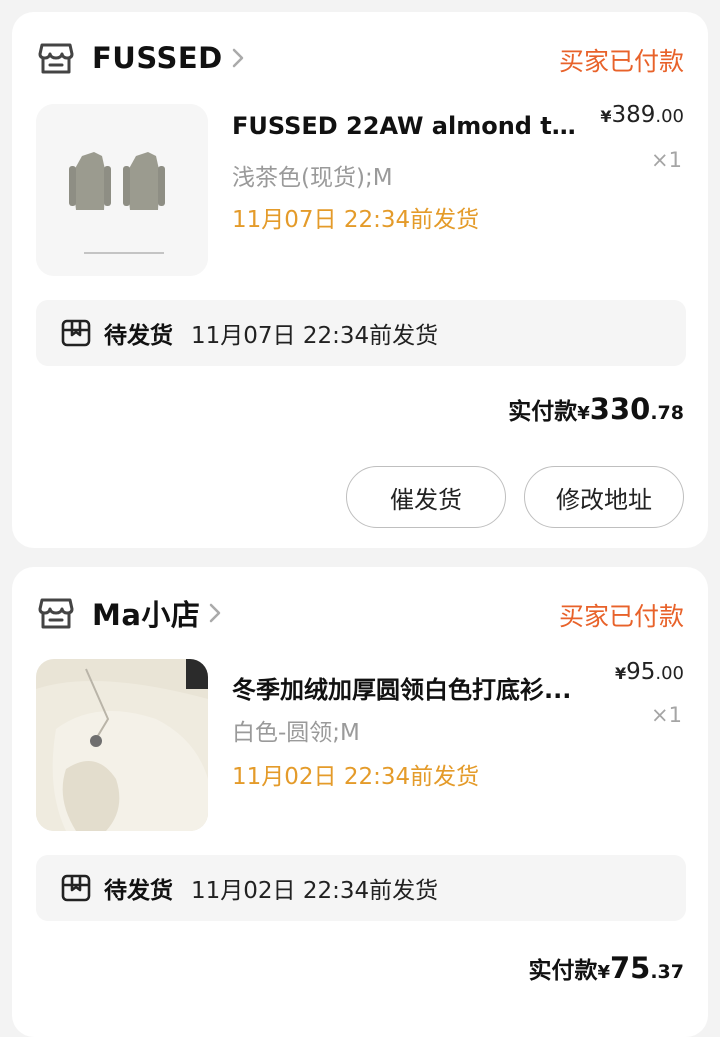 The height and width of the screenshot is (1037, 720). What do you see at coordinates (296, 733) in the screenshot?
I see `product-spec: 白色-圆领;M` at bounding box center [296, 733].